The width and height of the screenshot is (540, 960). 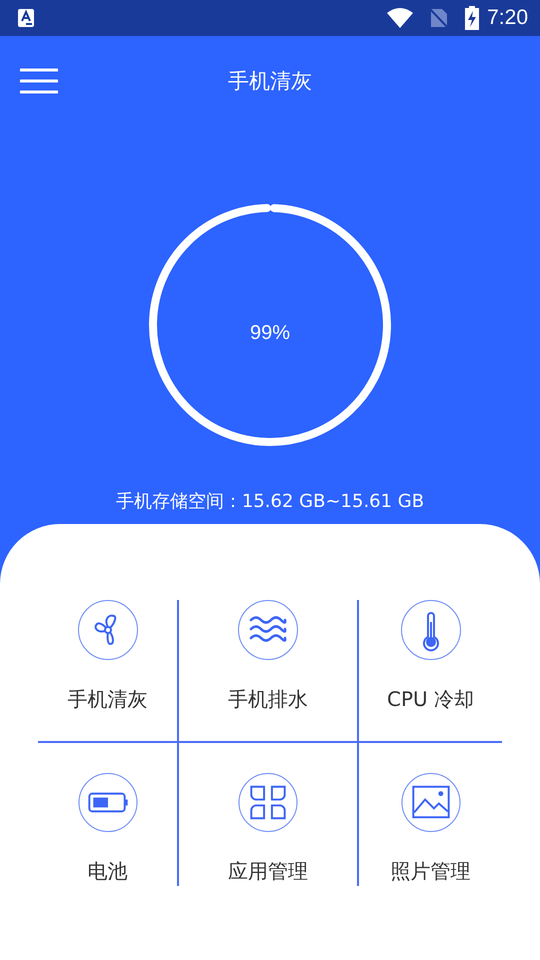 I want to click on tool-label: 手机清灰, so click(x=108, y=699).